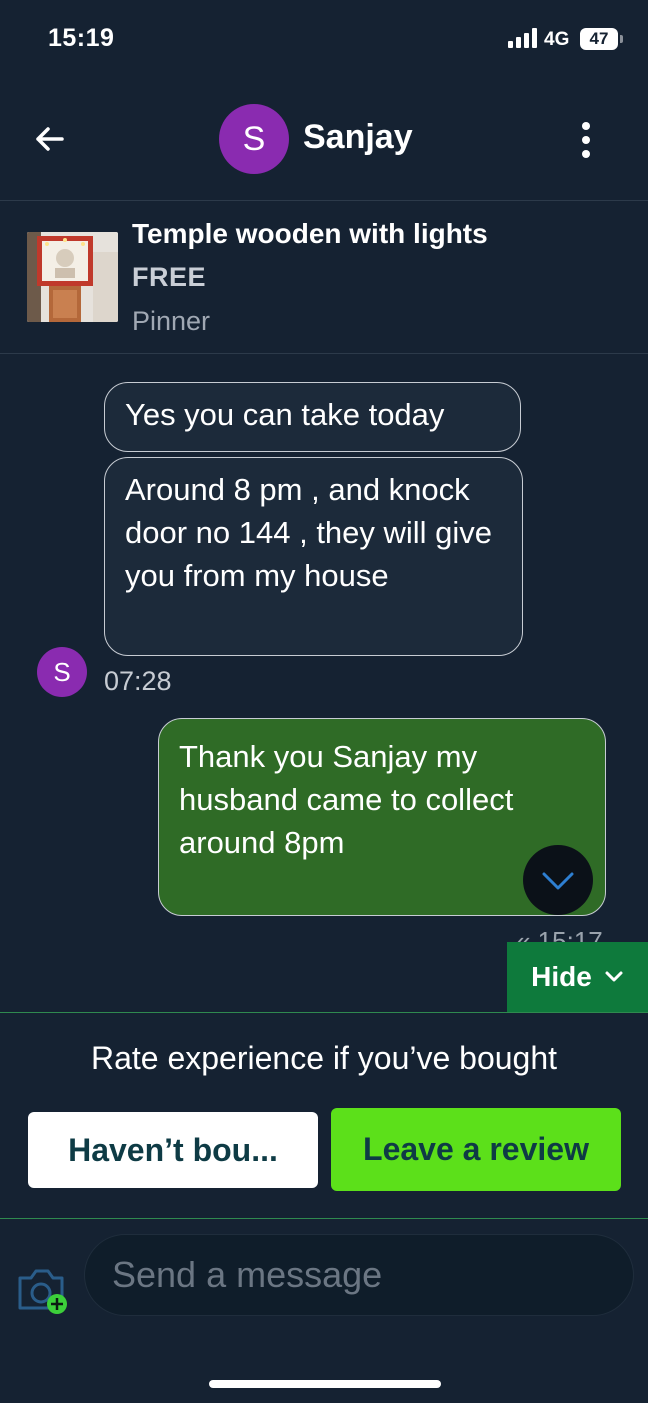  I want to click on sender-avatar: S, so click(62, 672).